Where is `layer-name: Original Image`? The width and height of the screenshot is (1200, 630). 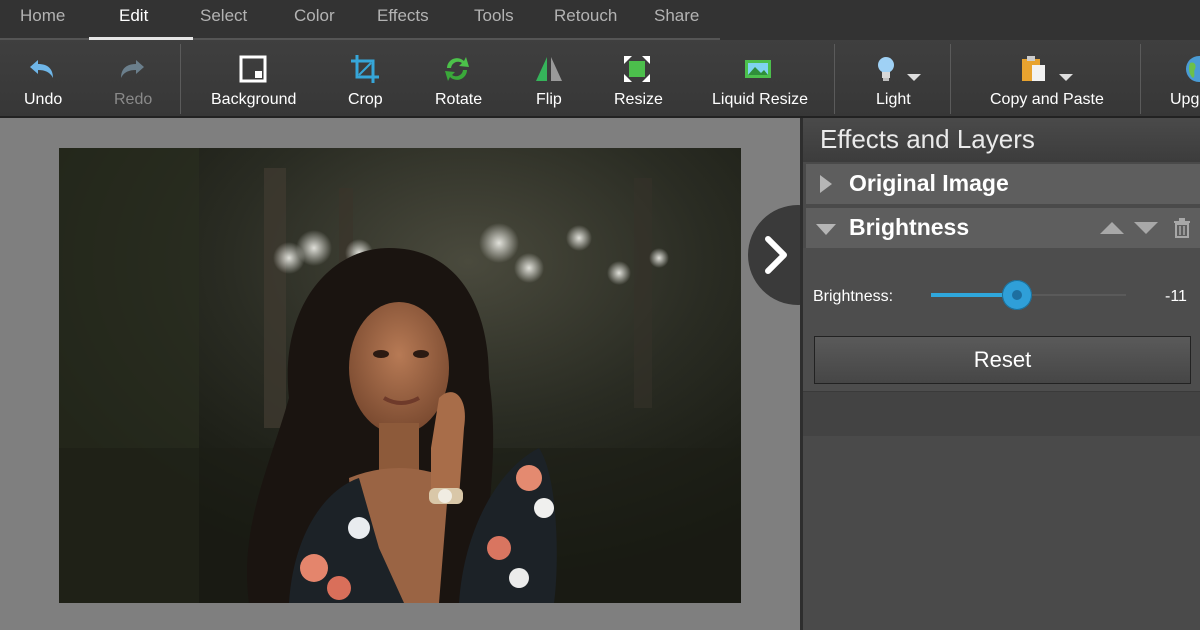
layer-name: Original Image is located at coordinates (929, 183).